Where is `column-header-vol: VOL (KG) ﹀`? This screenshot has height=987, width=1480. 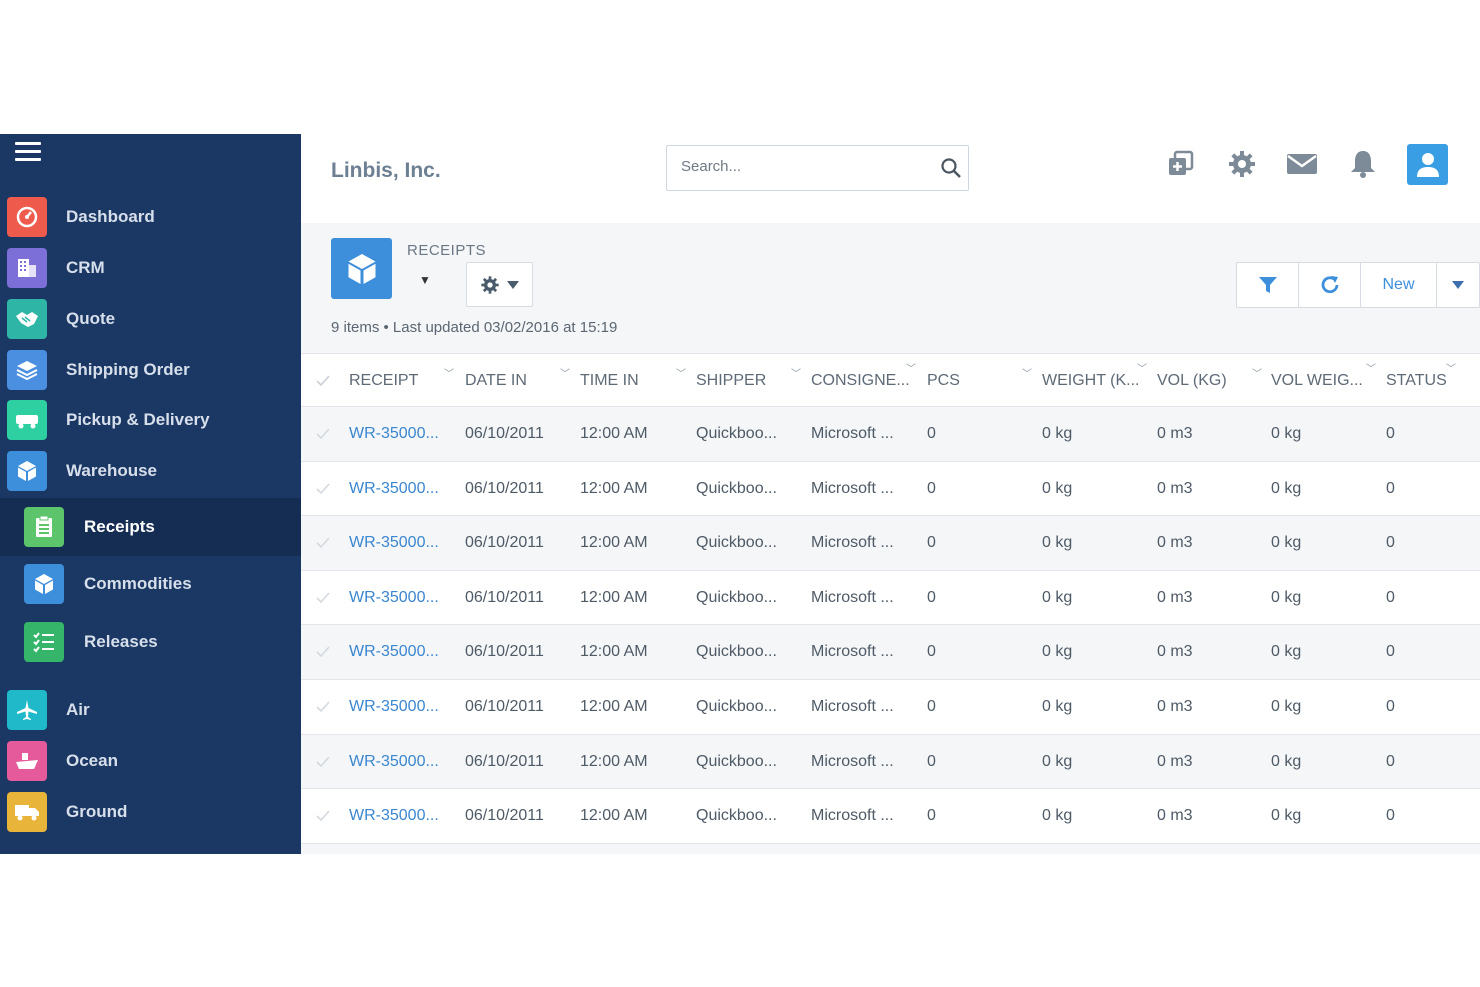 column-header-vol: VOL (KG) ﹀ is located at coordinates (1214, 381).